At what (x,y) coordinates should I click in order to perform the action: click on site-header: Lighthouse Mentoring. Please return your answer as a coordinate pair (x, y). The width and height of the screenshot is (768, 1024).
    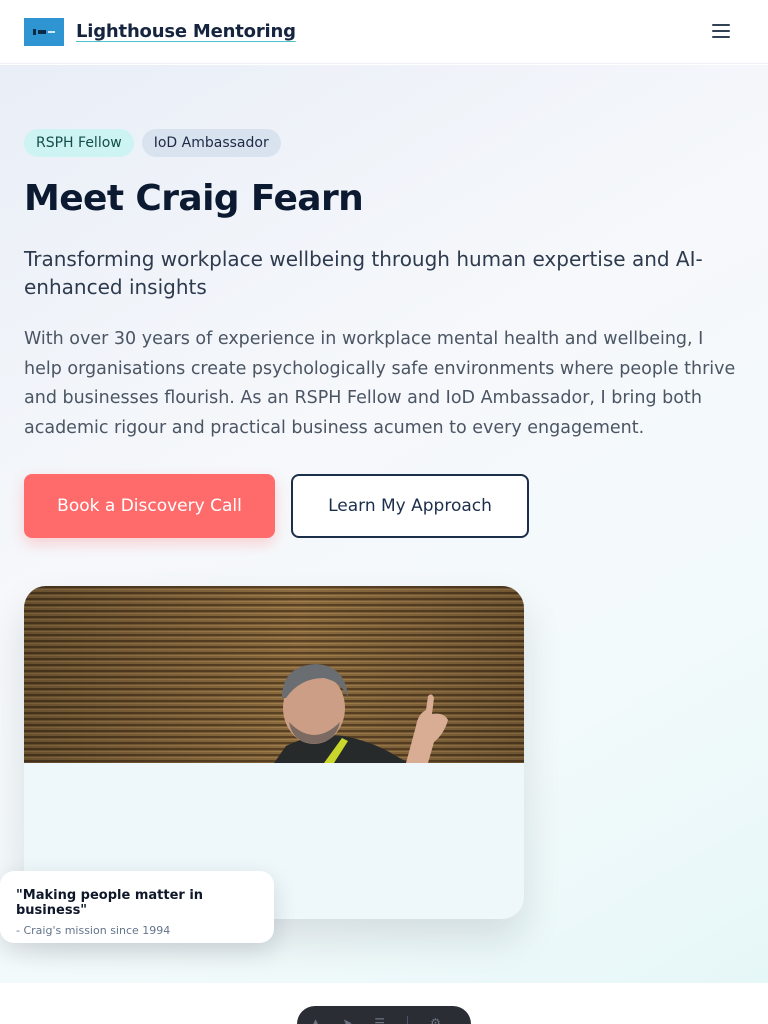
    Looking at the image, I should click on (384, 32).